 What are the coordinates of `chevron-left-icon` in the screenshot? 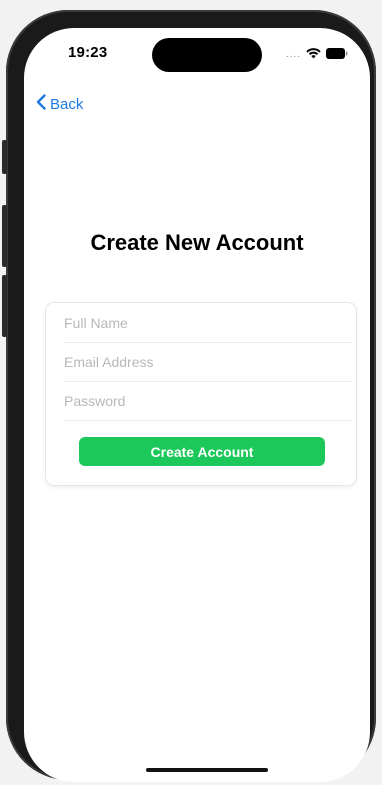 It's located at (41, 104).